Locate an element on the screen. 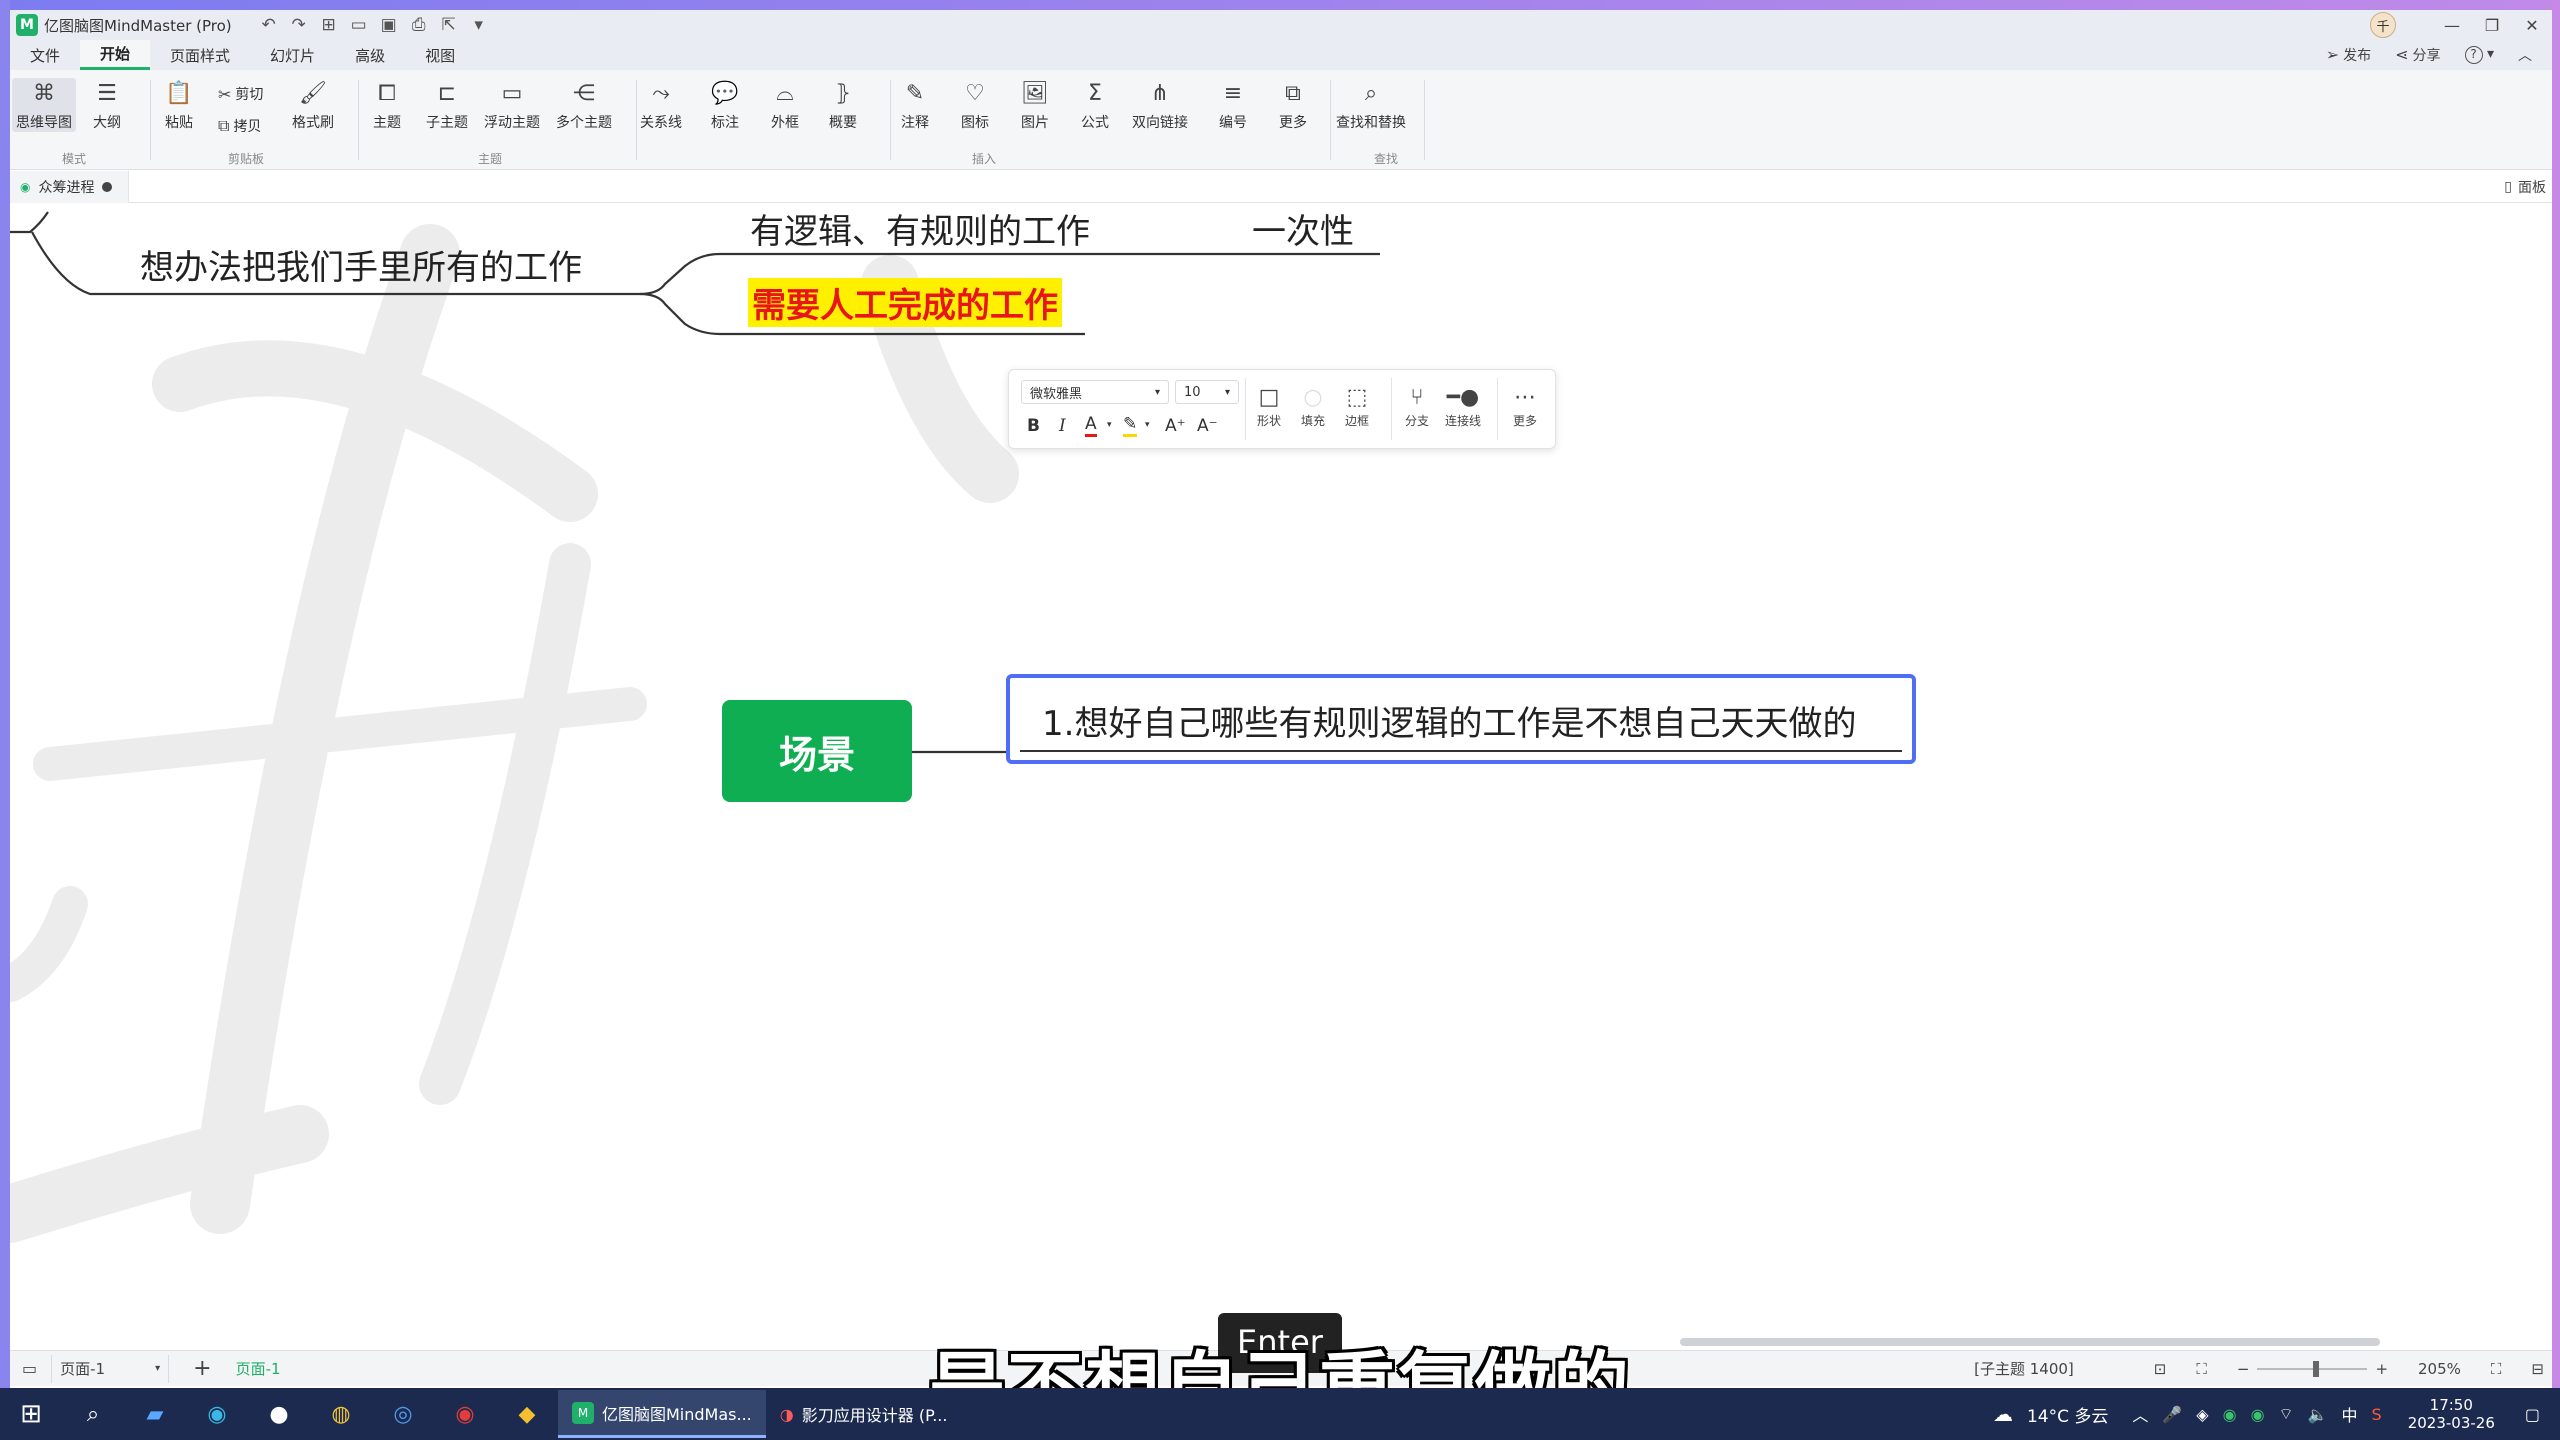 The height and width of the screenshot is (1440, 2560). tab-slides: 幻灯片 is located at coordinates (292, 55).